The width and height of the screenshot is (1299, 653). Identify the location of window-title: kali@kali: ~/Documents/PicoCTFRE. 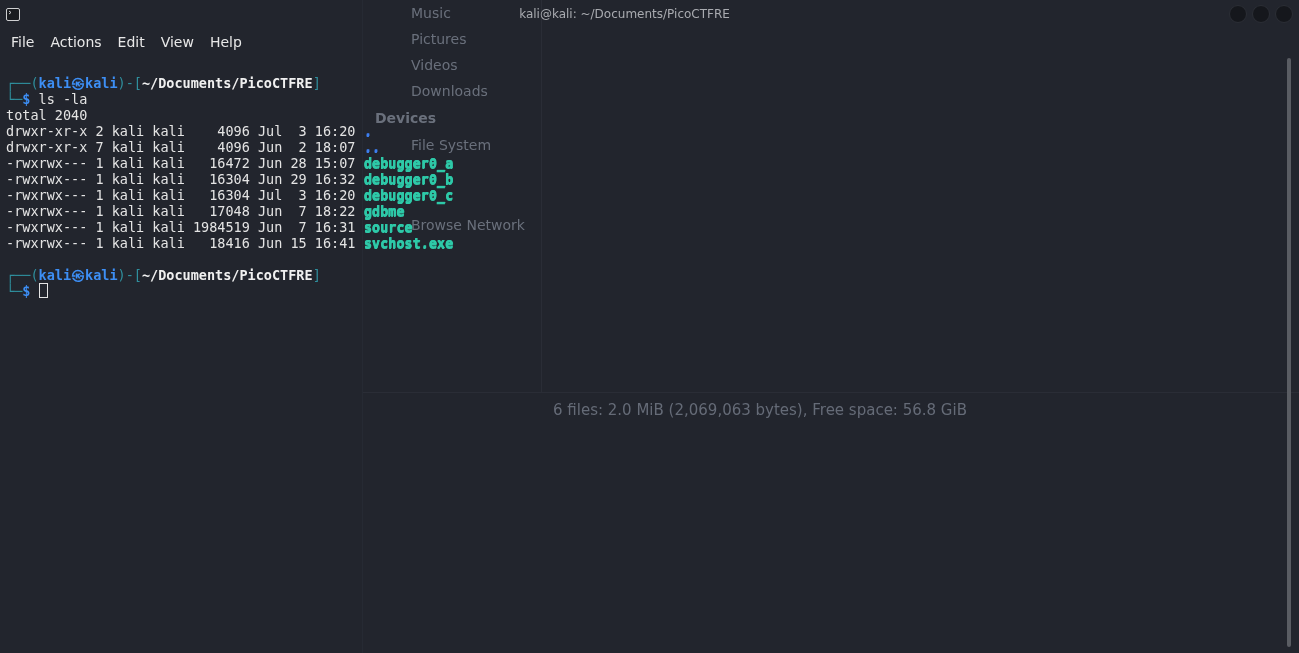
(624, 14).